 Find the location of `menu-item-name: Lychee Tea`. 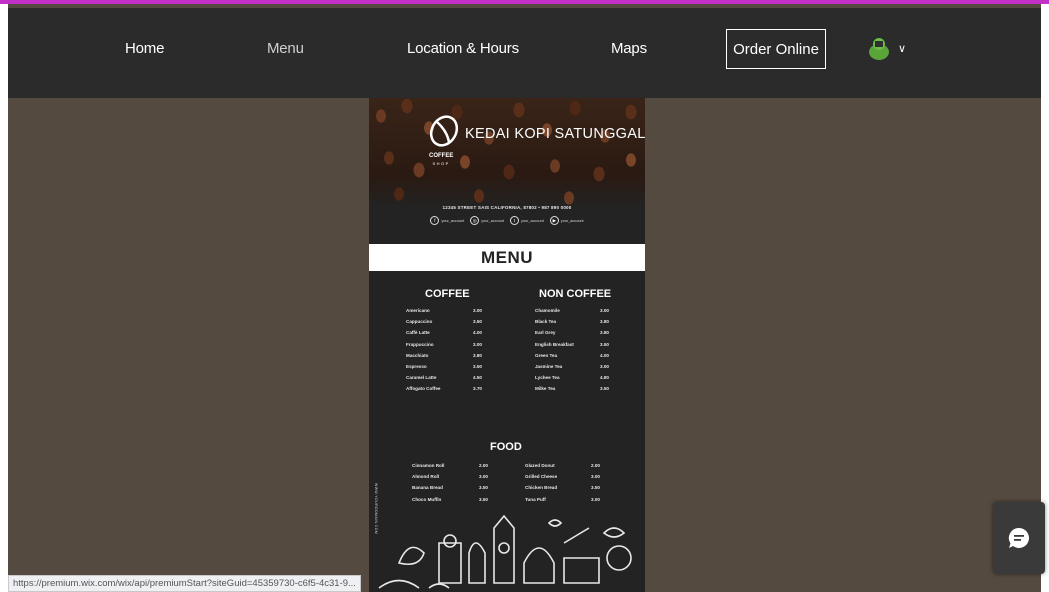

menu-item-name: Lychee Tea is located at coordinates (547, 378).